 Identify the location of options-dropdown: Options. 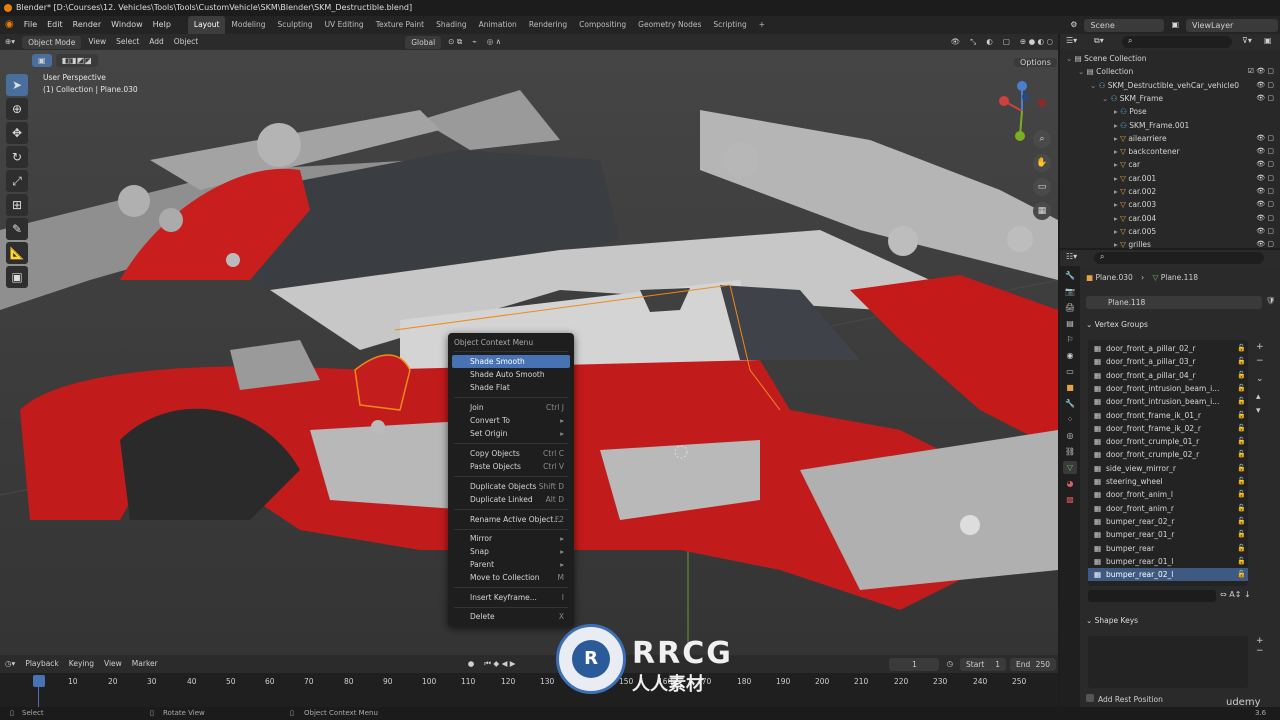
(1035, 62).